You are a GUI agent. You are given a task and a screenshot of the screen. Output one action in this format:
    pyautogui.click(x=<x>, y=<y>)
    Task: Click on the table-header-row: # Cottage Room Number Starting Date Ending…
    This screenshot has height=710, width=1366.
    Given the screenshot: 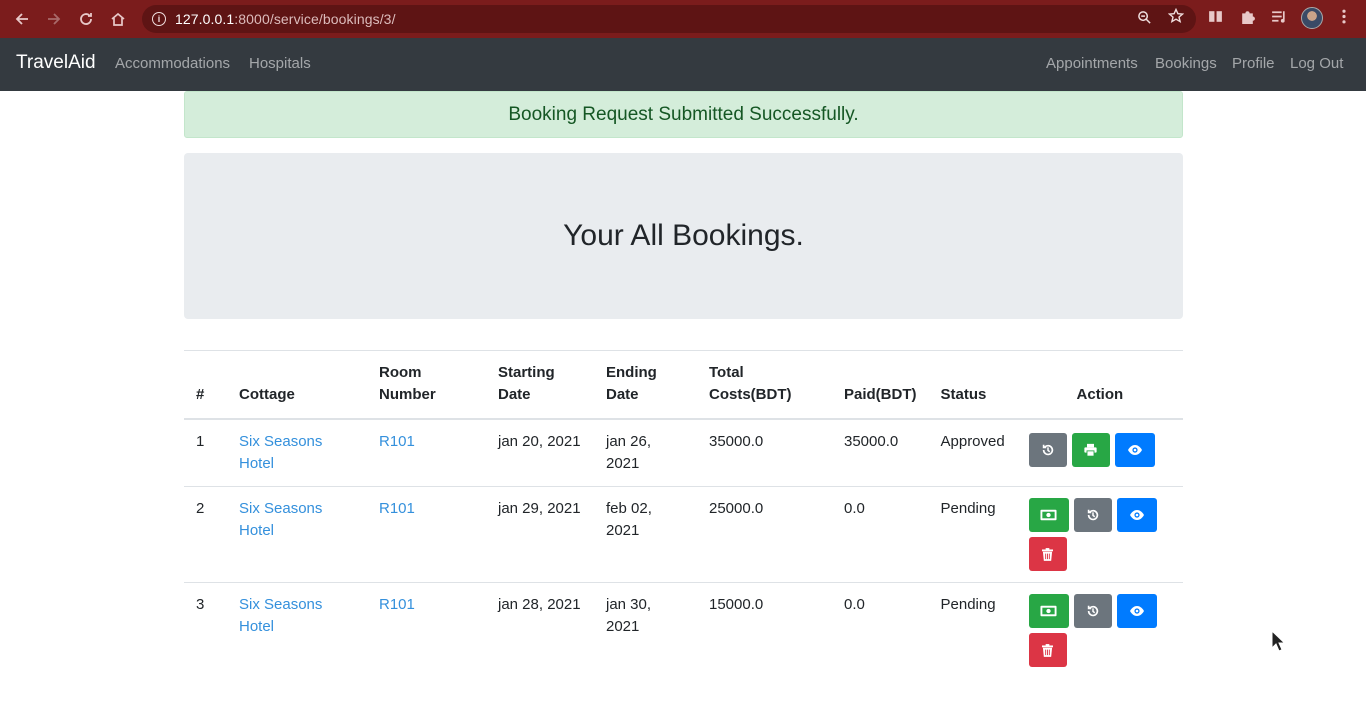 What is the action you would take?
    pyautogui.click(x=683, y=385)
    